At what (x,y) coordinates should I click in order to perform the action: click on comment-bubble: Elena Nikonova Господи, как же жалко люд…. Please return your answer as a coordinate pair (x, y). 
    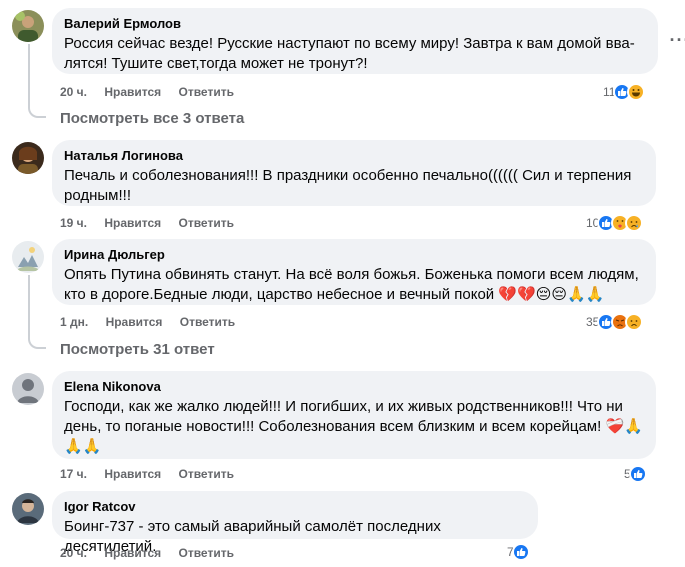
    Looking at the image, I should click on (354, 415).